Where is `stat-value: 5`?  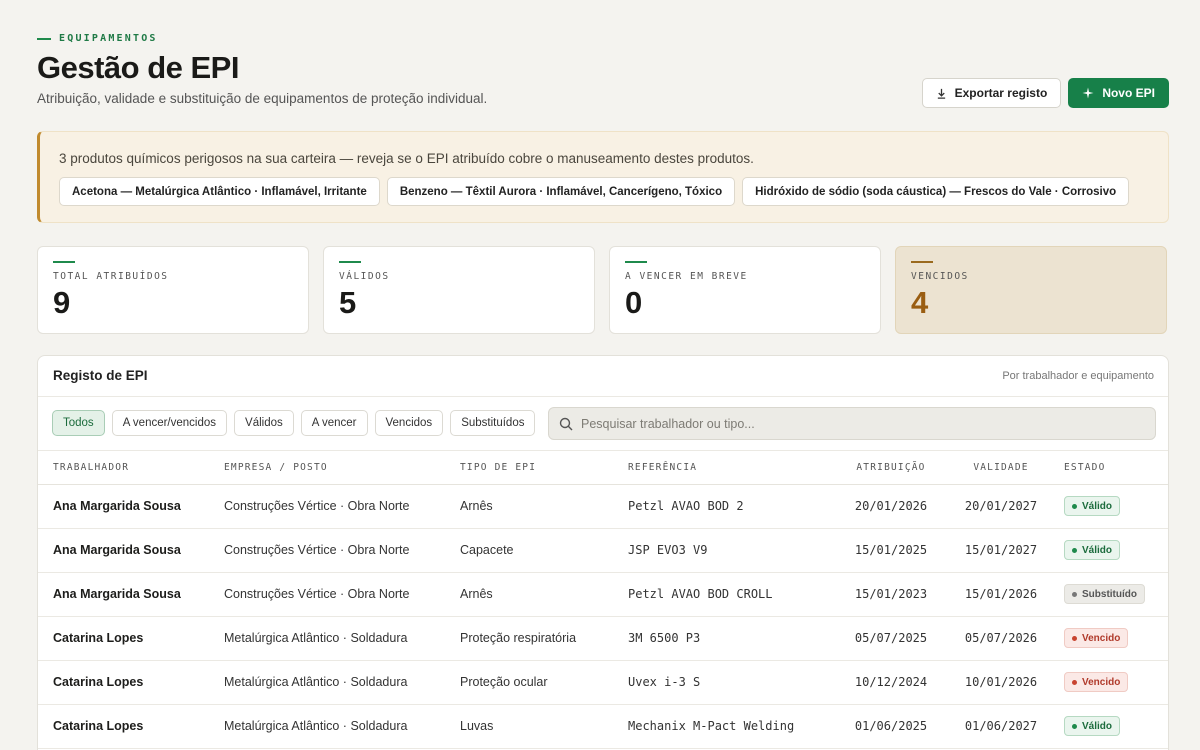
stat-value: 5 is located at coordinates (348, 302).